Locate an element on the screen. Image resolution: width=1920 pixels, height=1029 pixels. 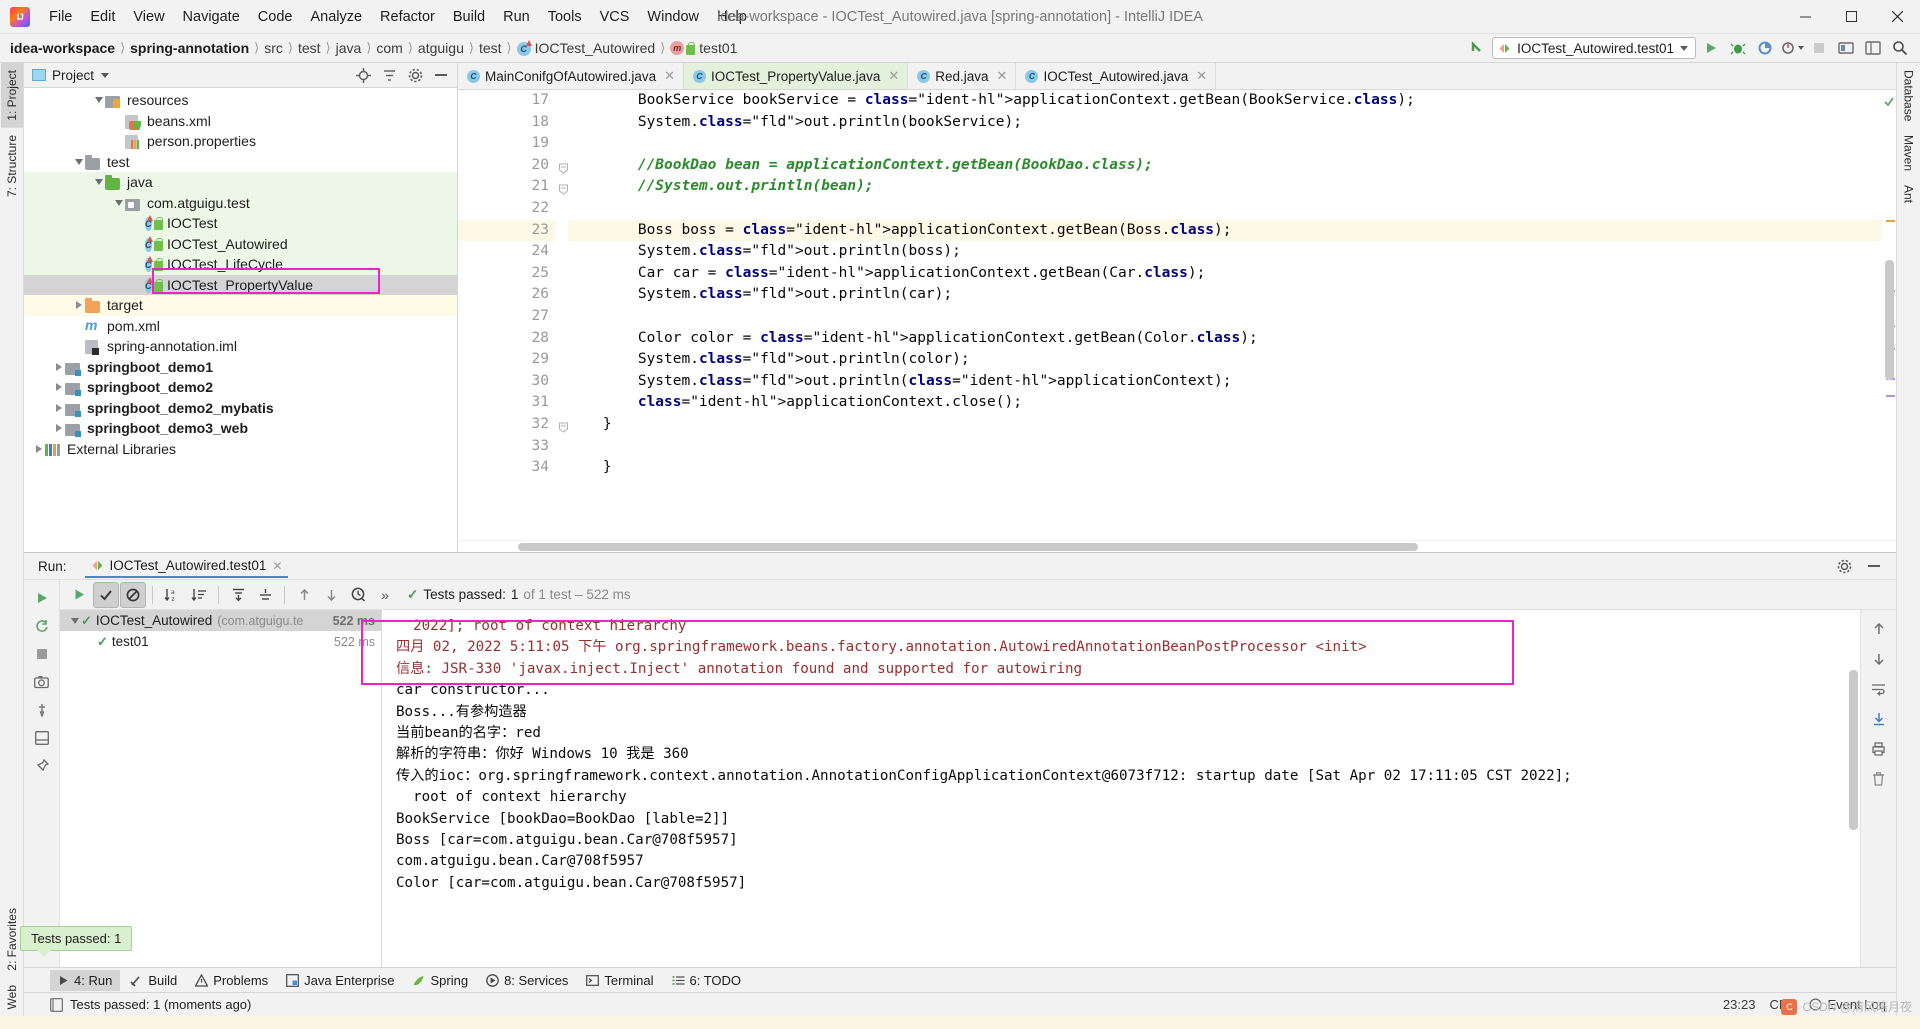
project-structure-icon is located at coordinates (1873, 48).